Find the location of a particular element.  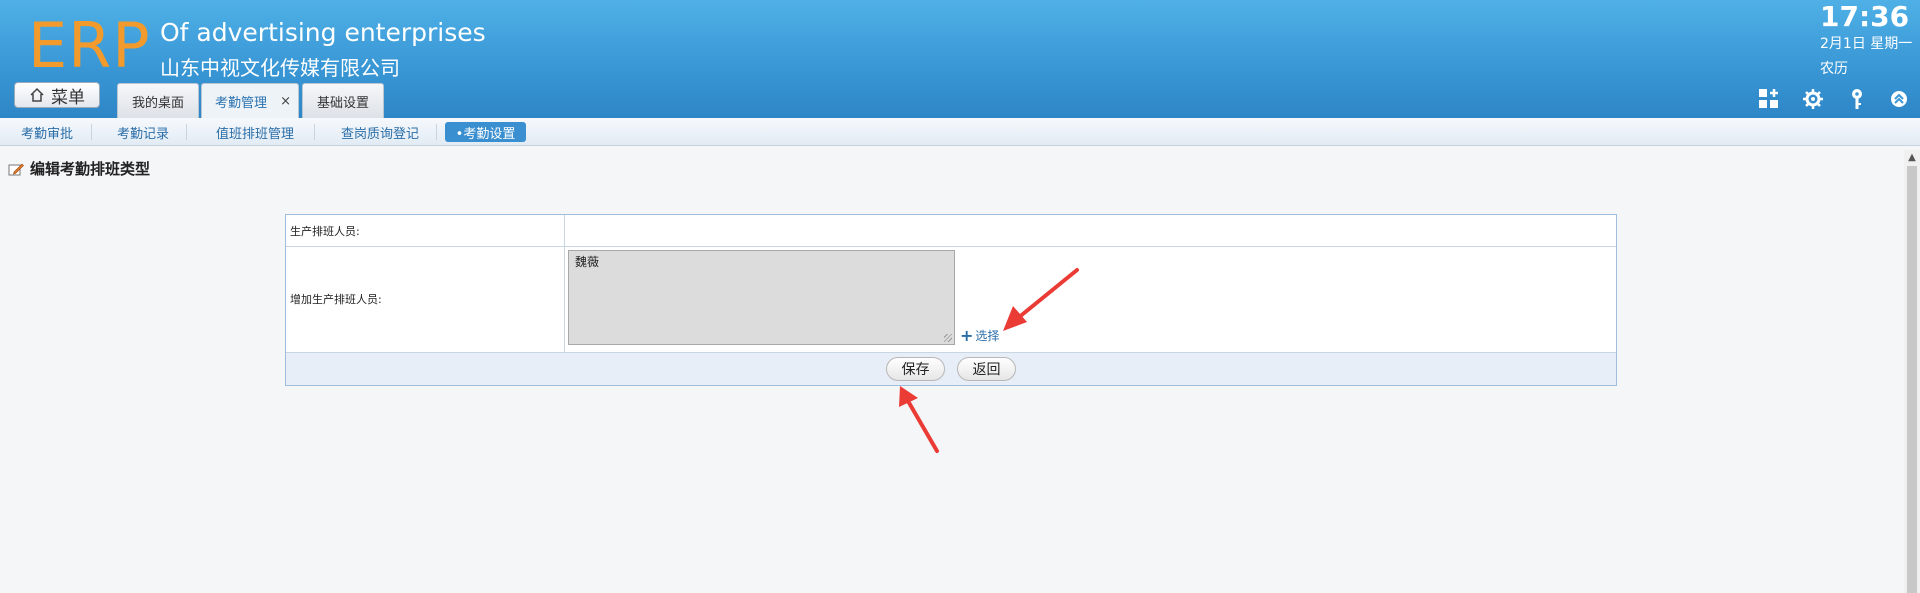

scroll-thumb is located at coordinates (1912, 379).